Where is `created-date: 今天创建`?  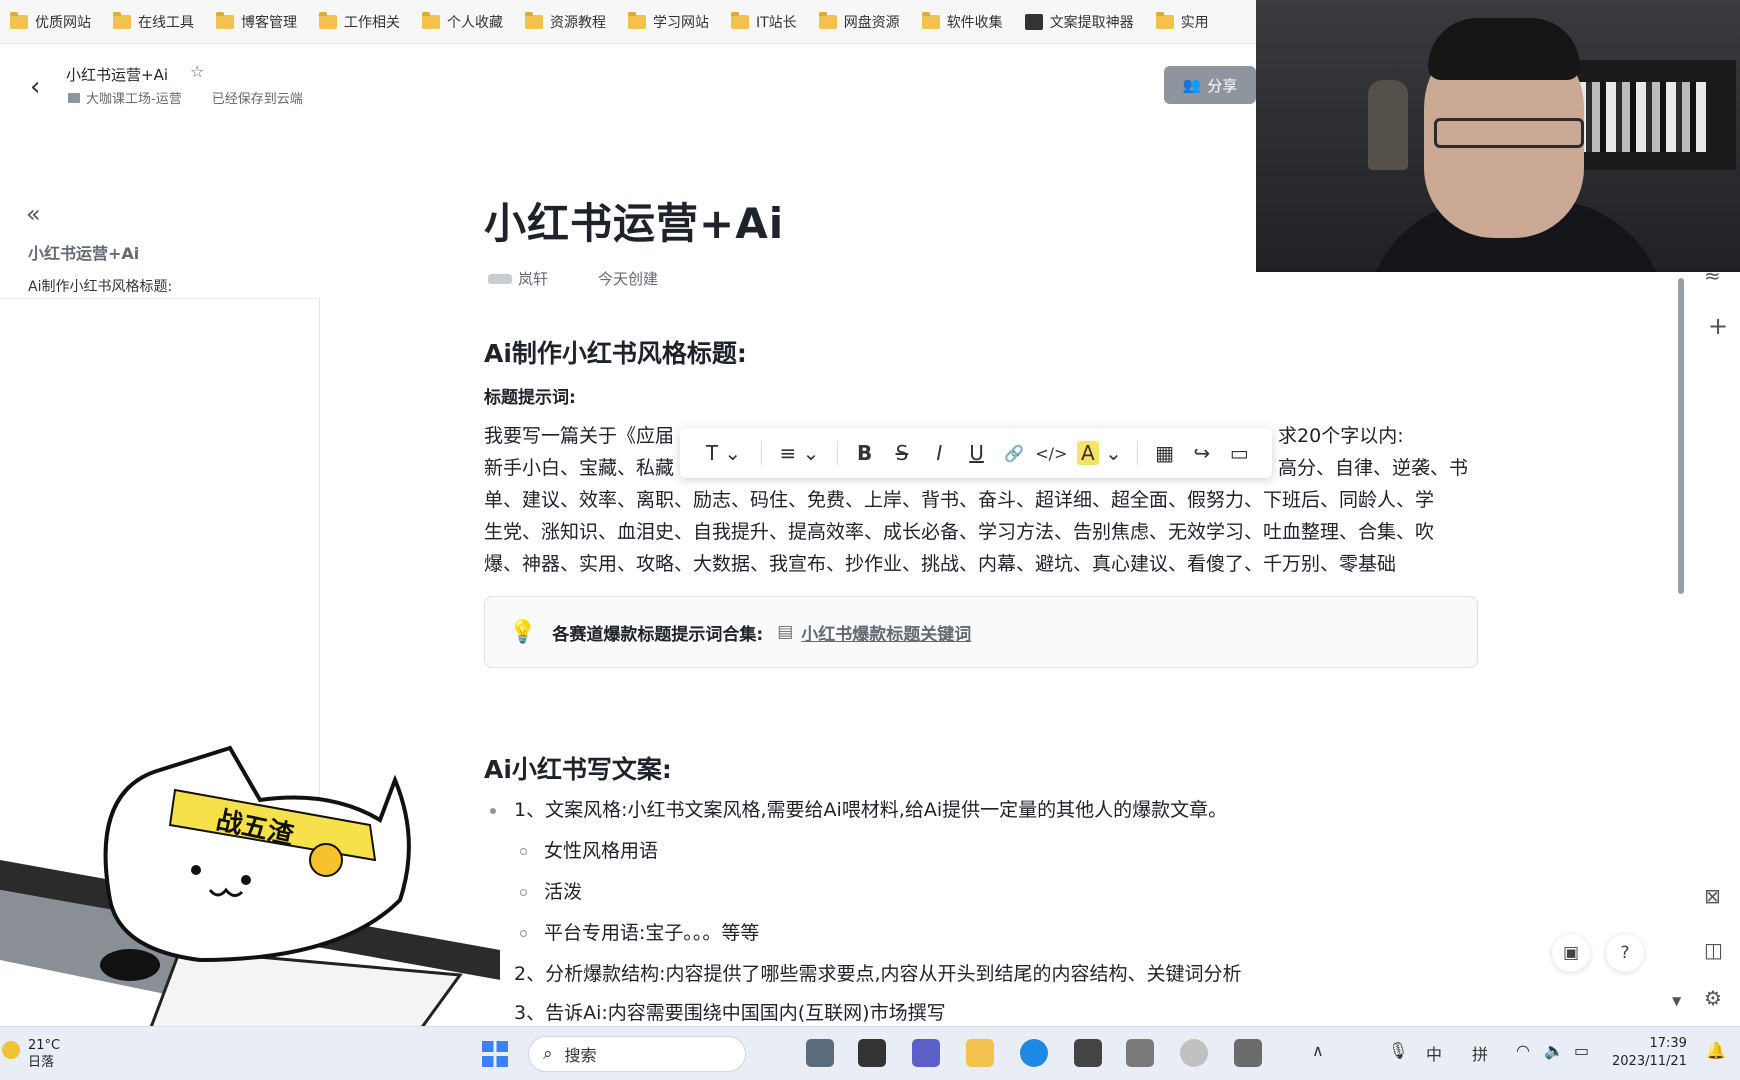
created-date: 今天创建 is located at coordinates (628, 279).